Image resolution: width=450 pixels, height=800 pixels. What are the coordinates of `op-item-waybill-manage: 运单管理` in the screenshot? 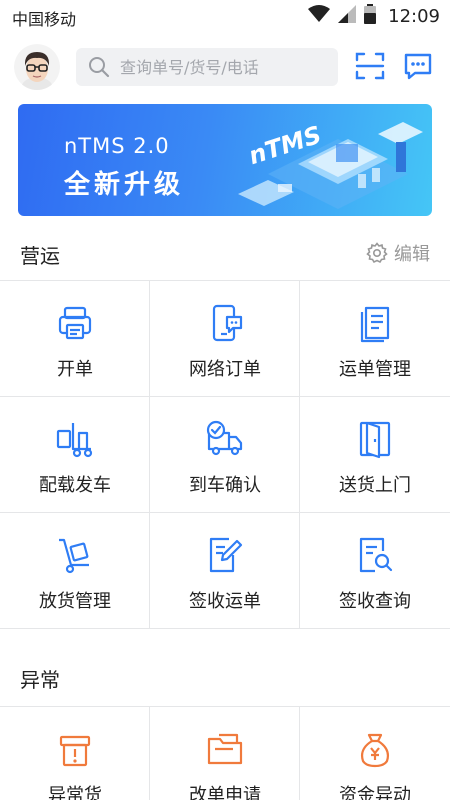 It's located at (375, 339).